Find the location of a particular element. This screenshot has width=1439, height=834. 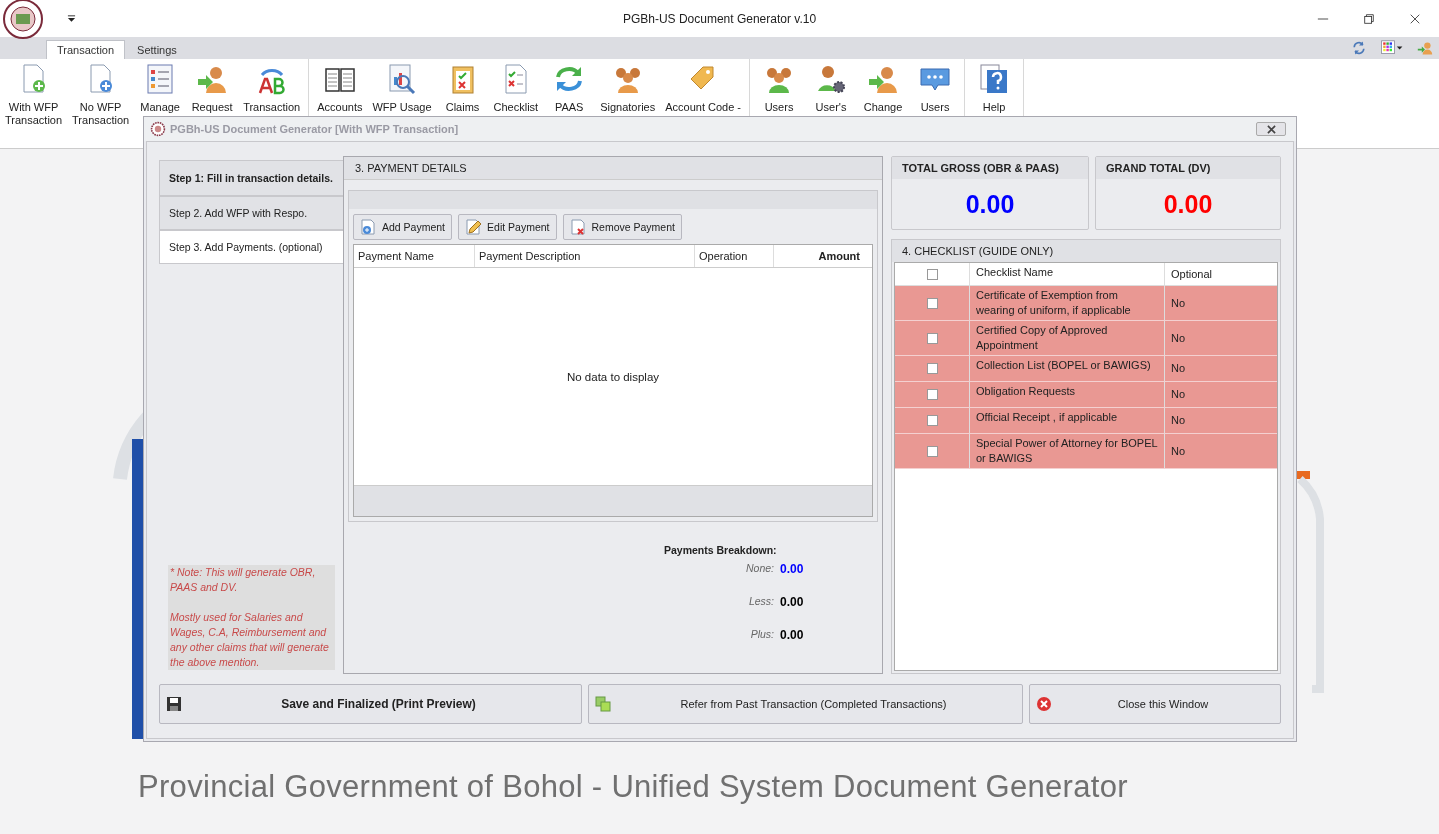

column-header: Amount is located at coordinates (839, 256).